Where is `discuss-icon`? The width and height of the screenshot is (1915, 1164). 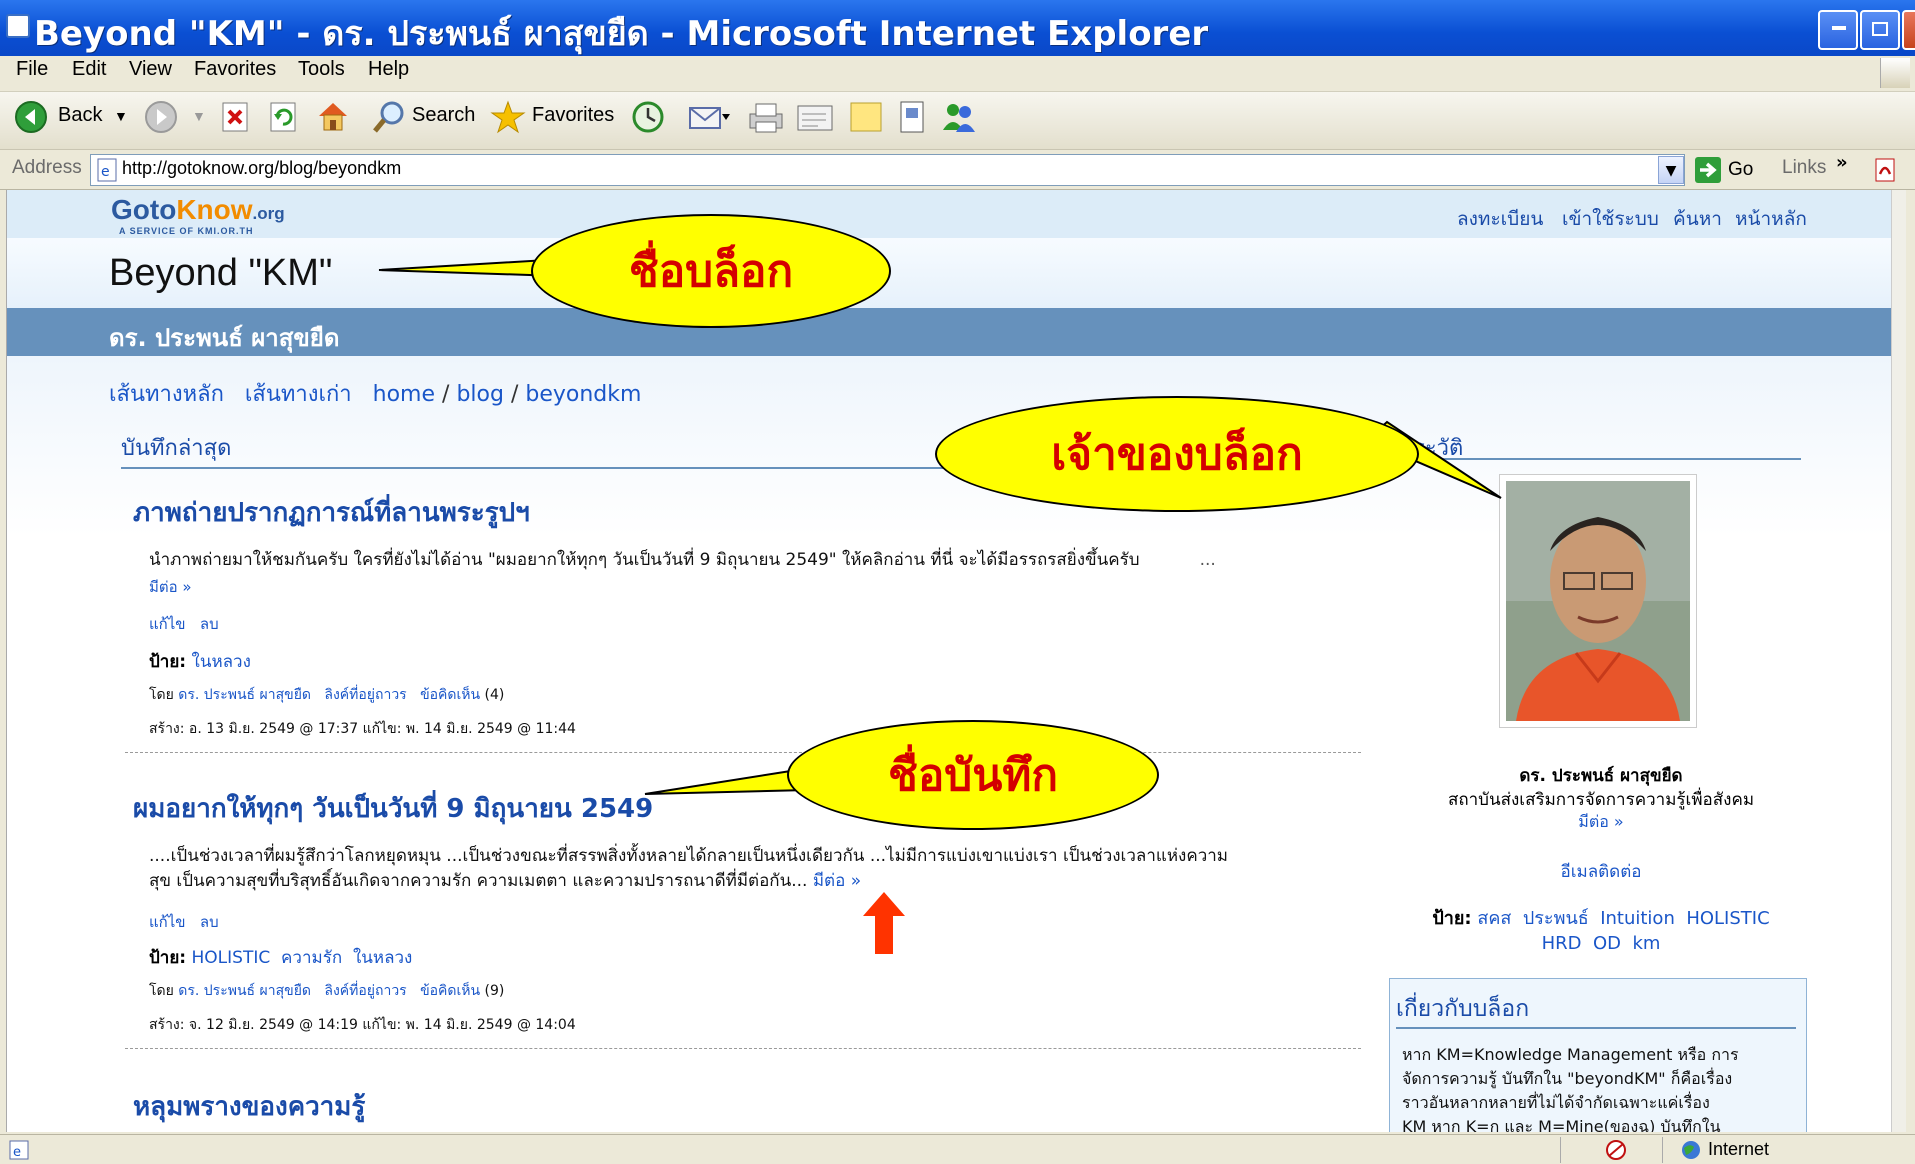
discuss-icon is located at coordinates (866, 117).